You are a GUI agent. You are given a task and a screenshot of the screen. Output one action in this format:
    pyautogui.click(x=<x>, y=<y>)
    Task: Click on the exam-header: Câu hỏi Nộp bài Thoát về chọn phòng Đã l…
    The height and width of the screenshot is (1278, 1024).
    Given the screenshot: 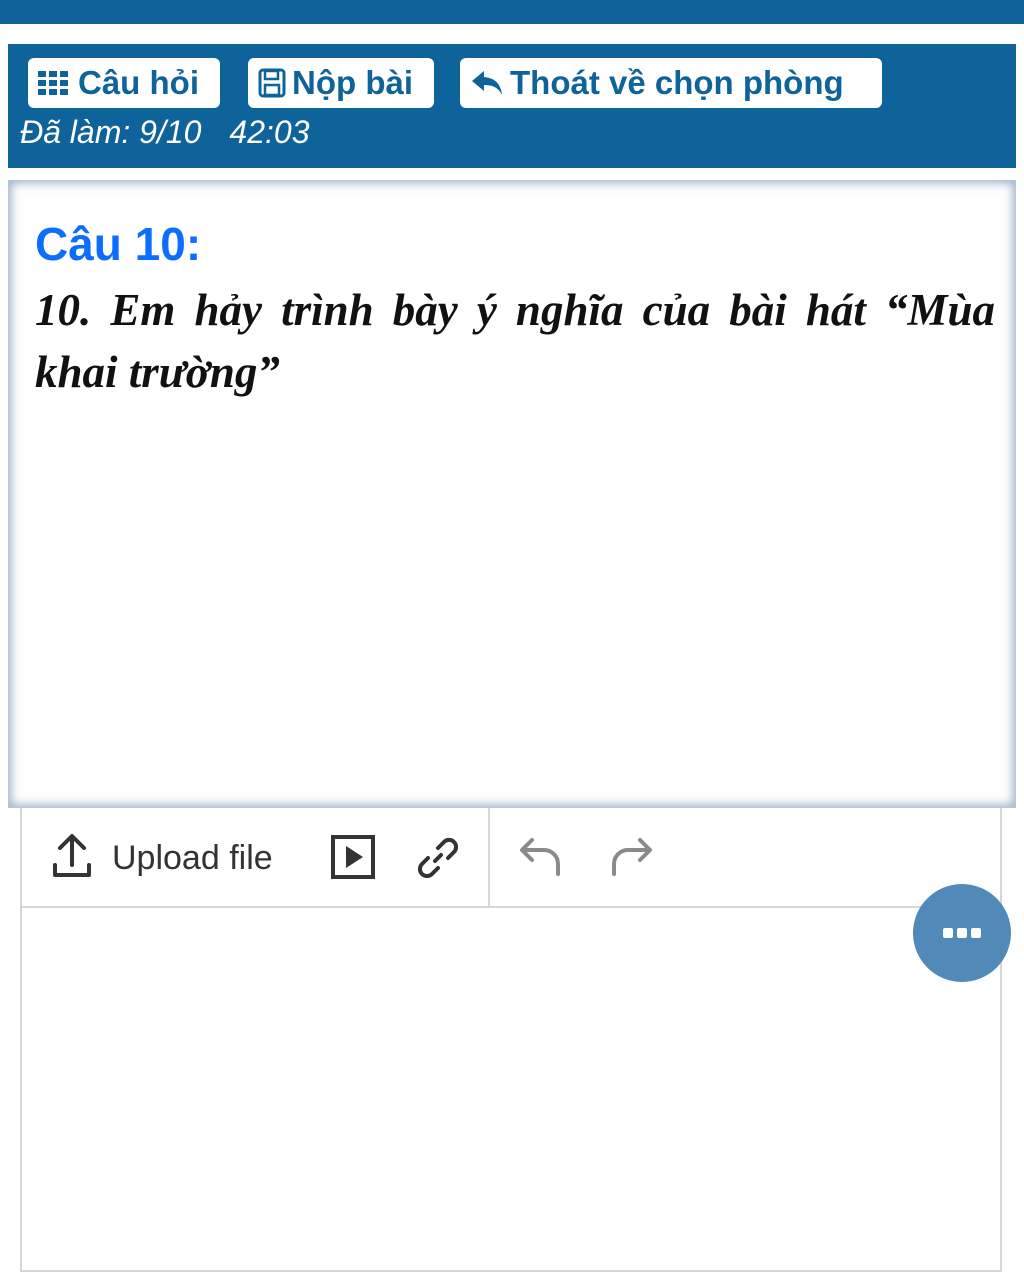 What is the action you would take?
    pyautogui.click(x=512, y=106)
    